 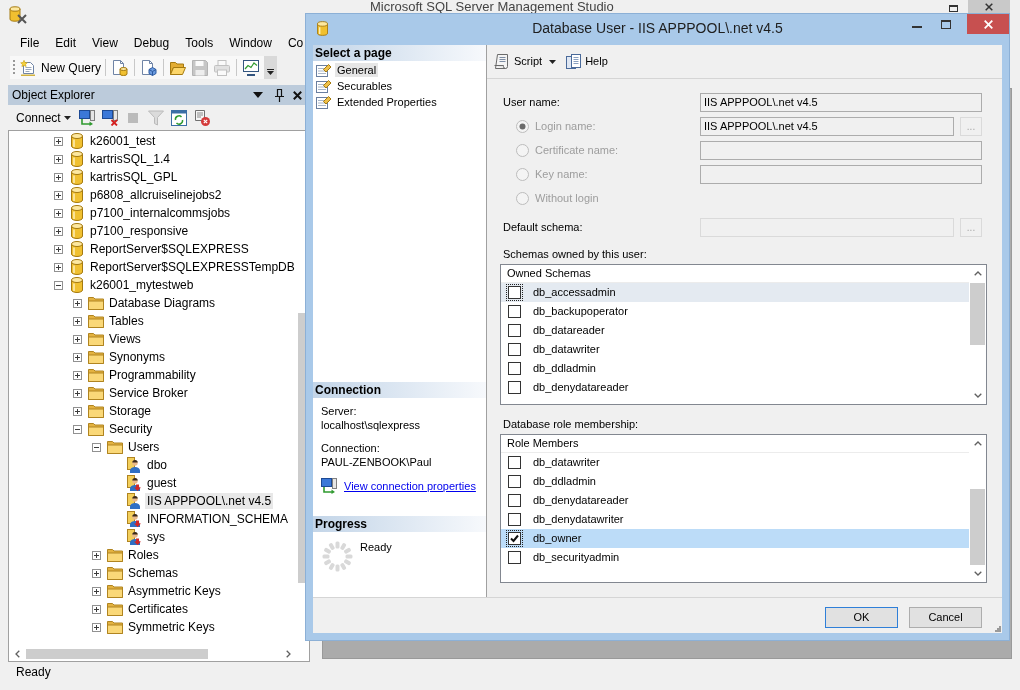 I want to click on tree-item: Roles, so click(x=143, y=555).